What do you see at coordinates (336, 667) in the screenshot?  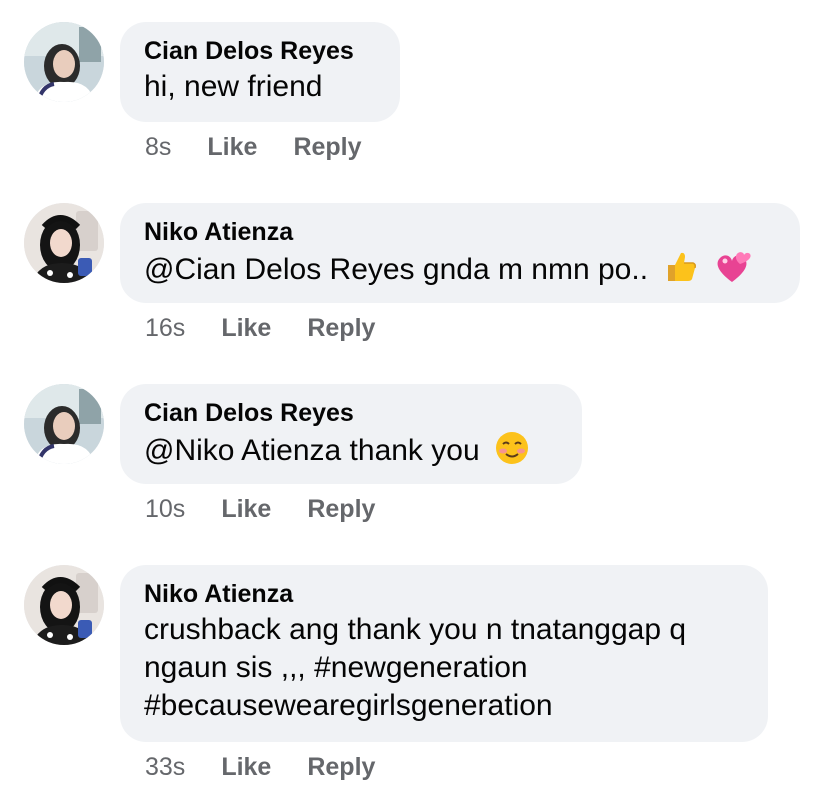 I see `comment-text-line: ngaun sis ,,, #newgeneration` at bounding box center [336, 667].